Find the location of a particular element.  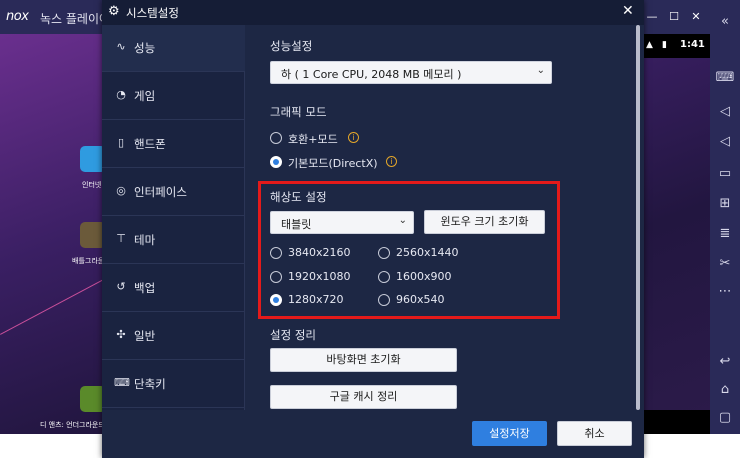

reset-desktop-button: 바탕화면 초기화 is located at coordinates (363, 360).